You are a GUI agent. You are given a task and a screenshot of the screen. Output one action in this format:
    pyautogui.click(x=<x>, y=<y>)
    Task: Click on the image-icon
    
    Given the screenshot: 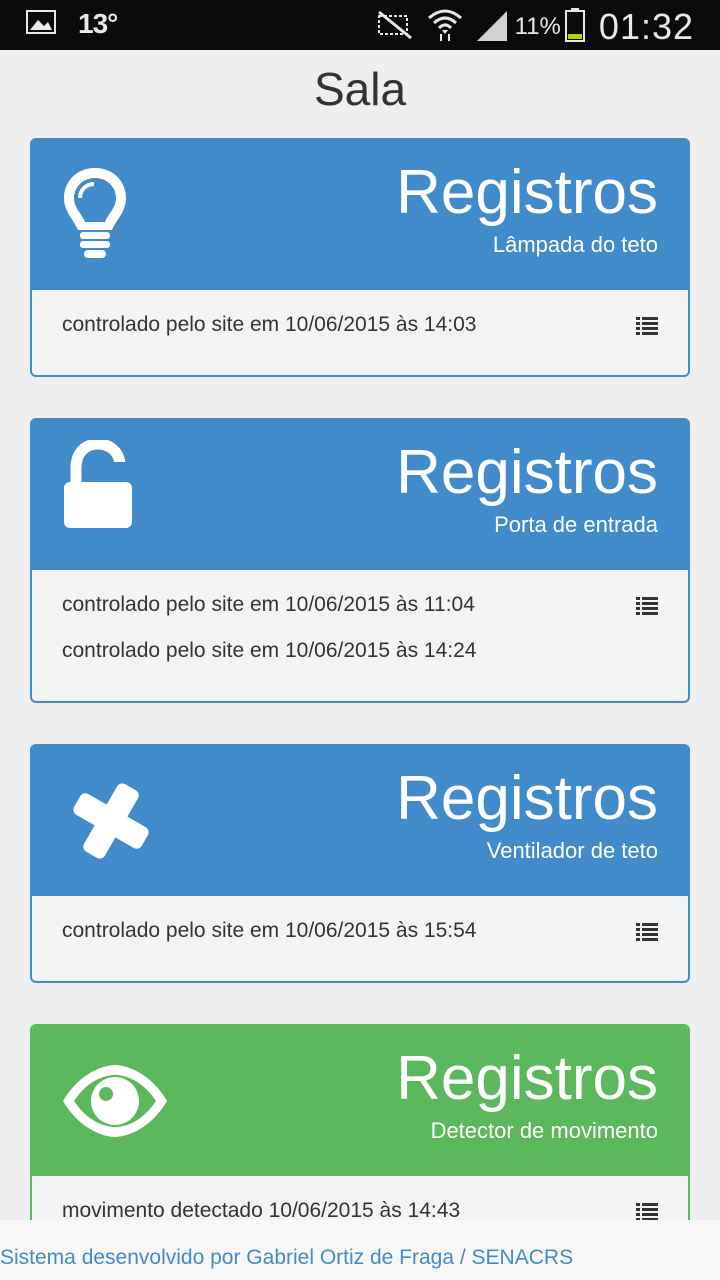 What is the action you would take?
    pyautogui.click(x=41, y=24)
    